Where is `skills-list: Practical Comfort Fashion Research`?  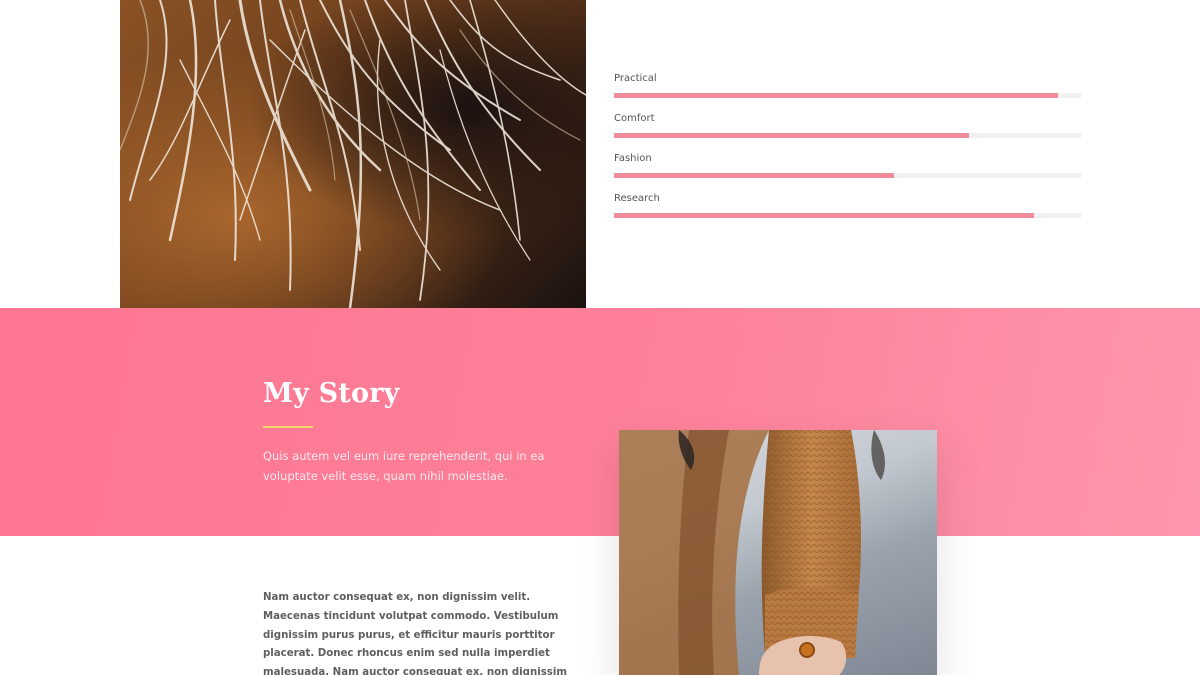 skills-list: Practical Comfort Fashion Research is located at coordinates (847, 152).